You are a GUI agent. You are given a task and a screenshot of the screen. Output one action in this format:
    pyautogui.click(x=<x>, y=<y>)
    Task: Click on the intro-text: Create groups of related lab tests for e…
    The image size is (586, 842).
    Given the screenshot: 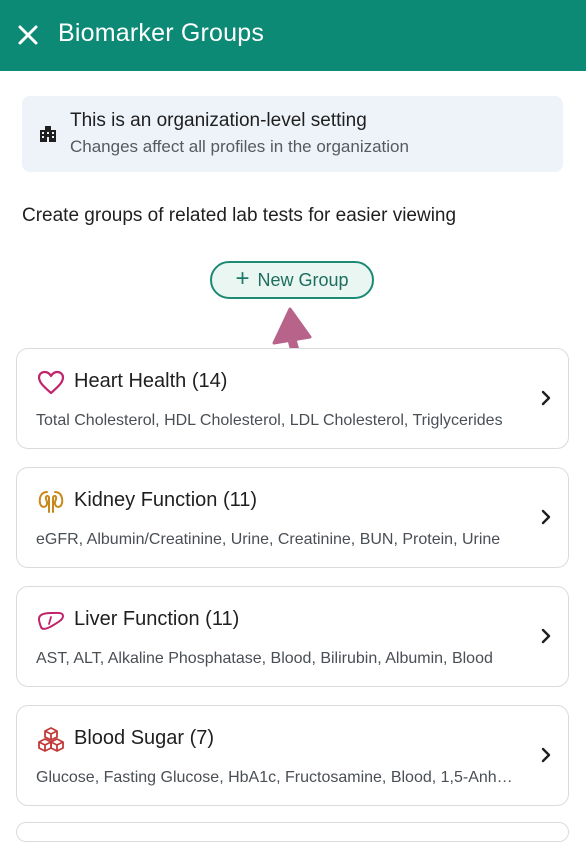 What is the action you would take?
    pyautogui.click(x=239, y=215)
    